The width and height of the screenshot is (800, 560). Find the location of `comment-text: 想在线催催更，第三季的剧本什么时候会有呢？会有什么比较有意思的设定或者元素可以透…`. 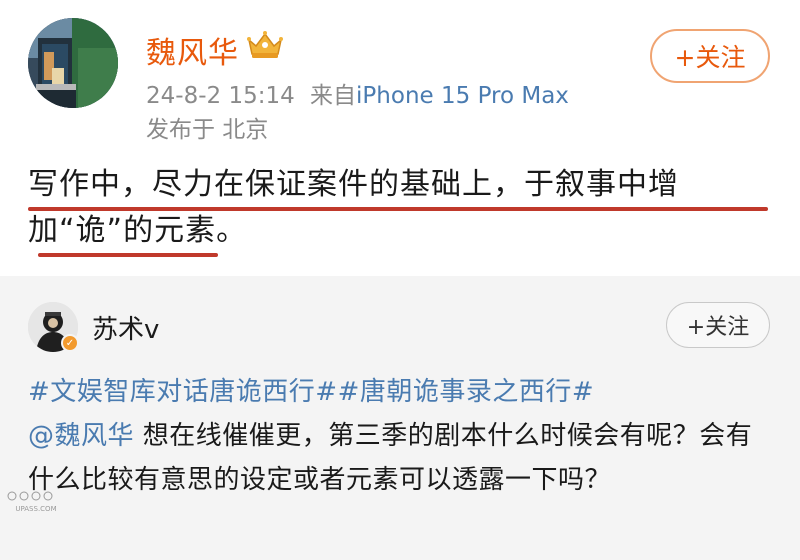

comment-text: 想在线催催更，第三季的剧本什么时候会有呢？会有什么比较有意思的设定或者元素可以透… is located at coordinates (390, 458).